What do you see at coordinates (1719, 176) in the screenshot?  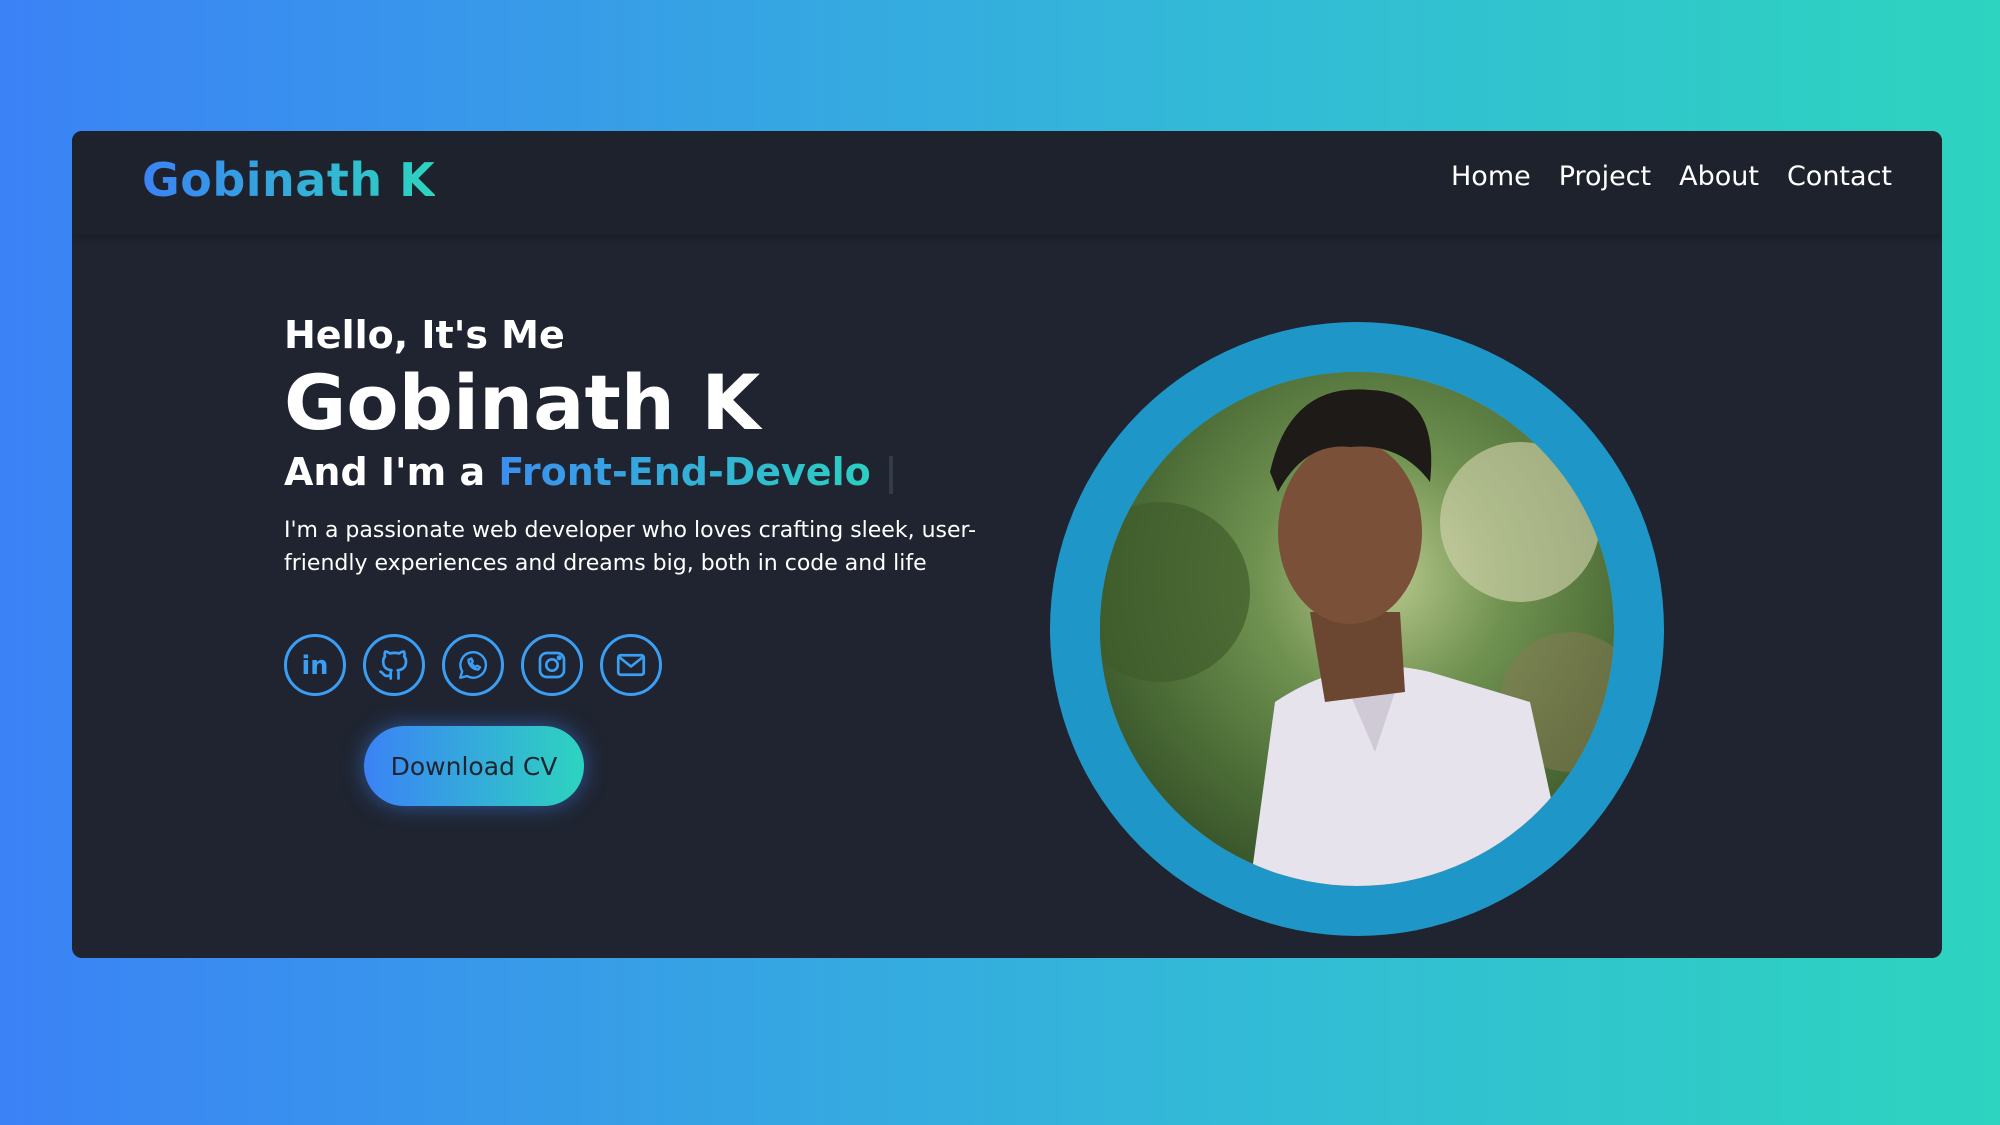 I see `nav-about: About` at bounding box center [1719, 176].